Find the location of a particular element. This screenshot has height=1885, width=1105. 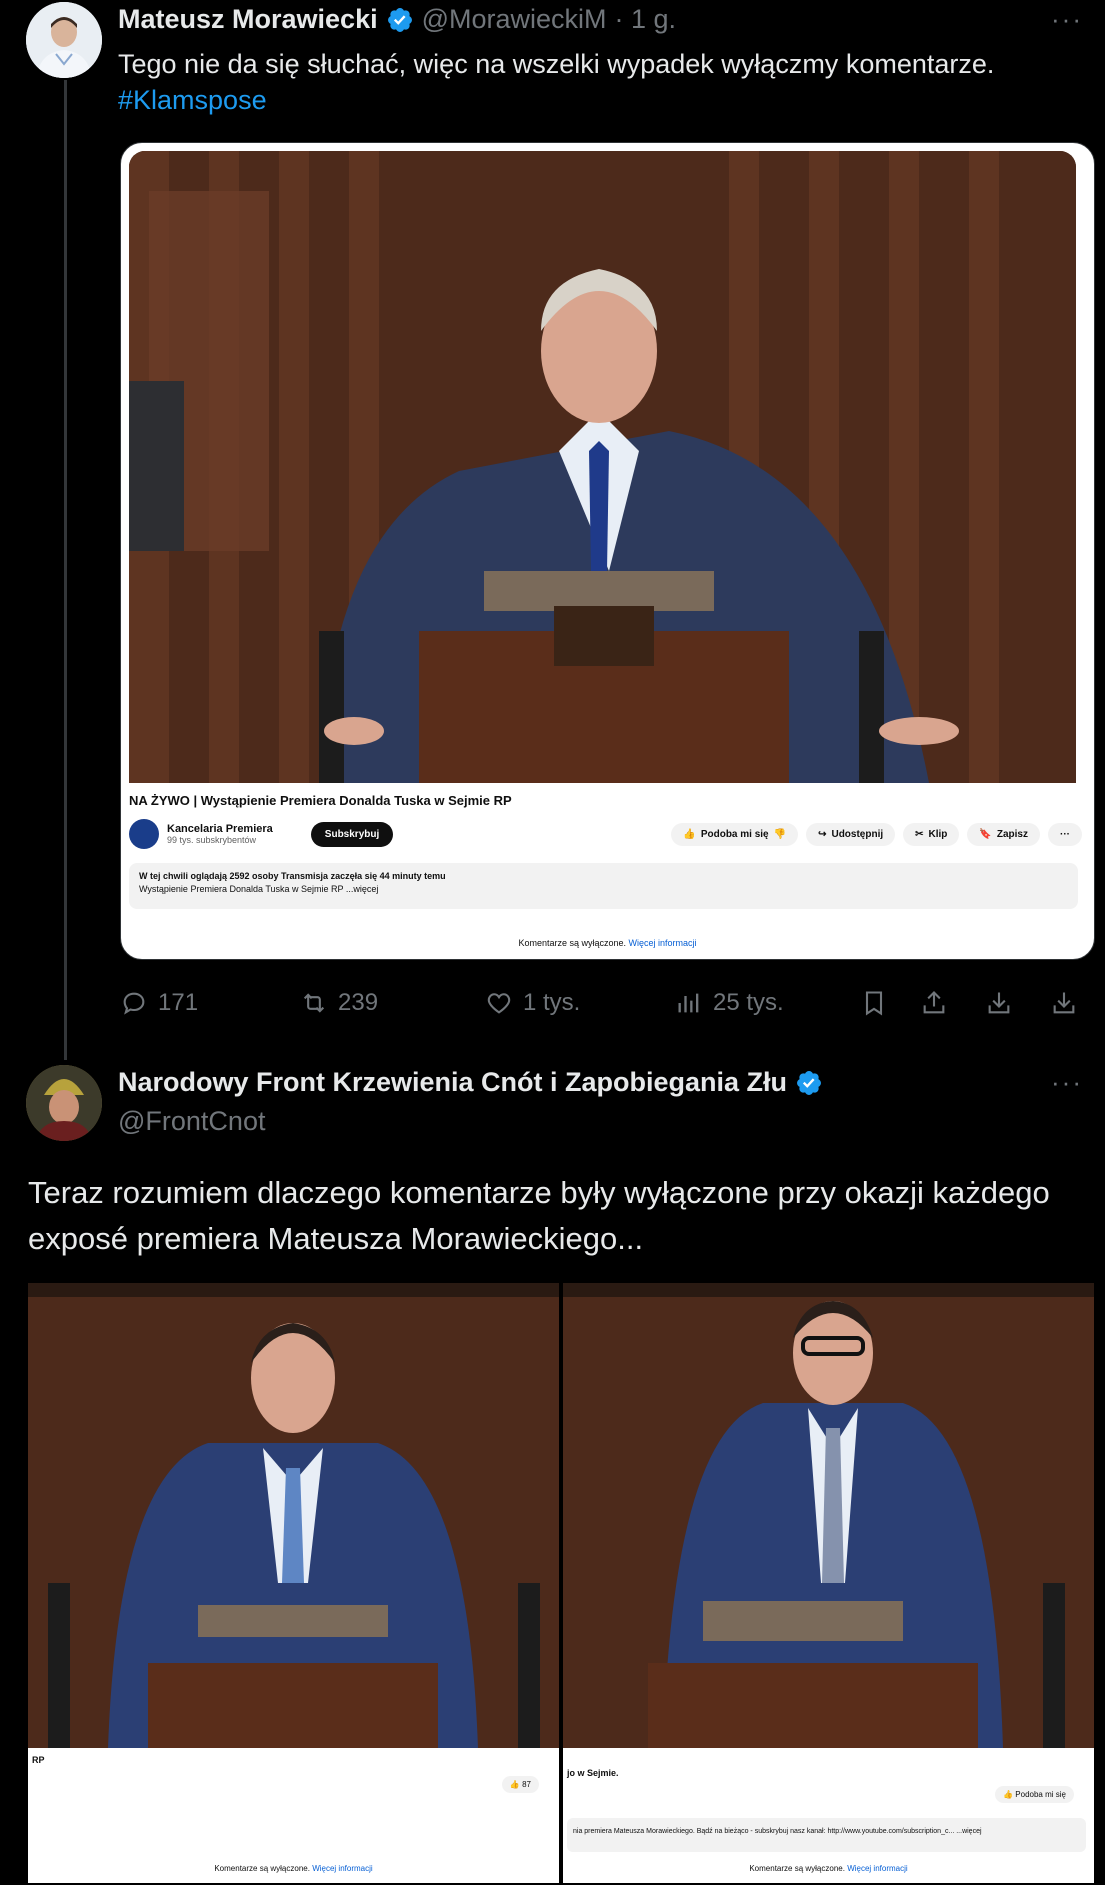

save-label: Zapisz is located at coordinates (1012, 834).